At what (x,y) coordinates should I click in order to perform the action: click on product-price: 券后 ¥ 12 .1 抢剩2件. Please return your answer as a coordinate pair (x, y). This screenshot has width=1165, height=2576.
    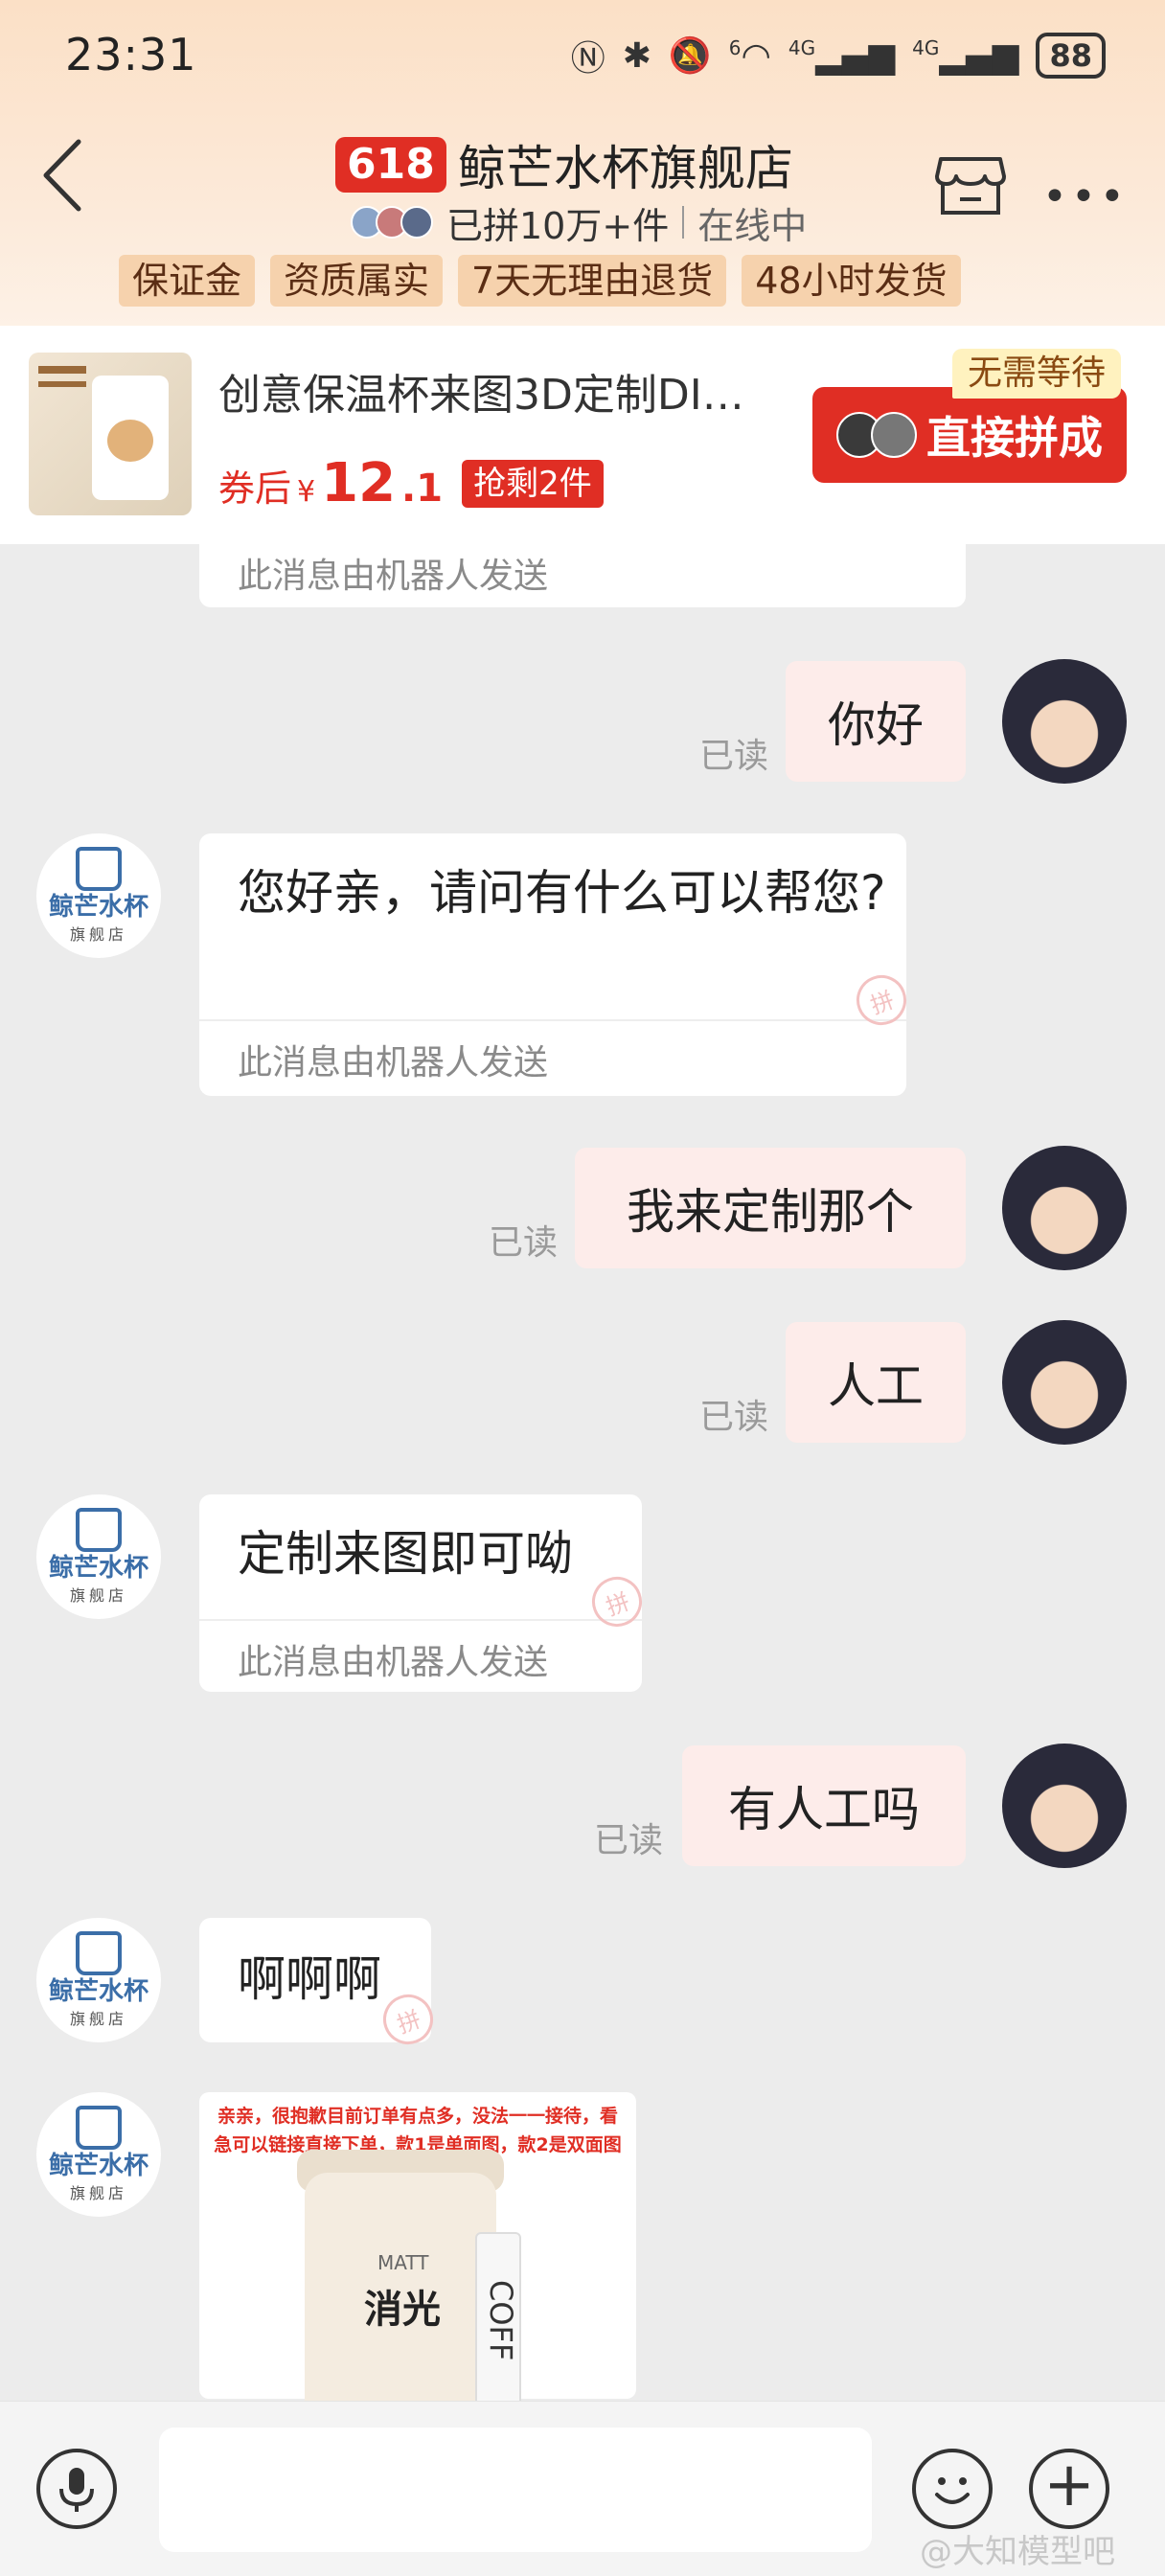
    Looking at the image, I should click on (411, 483).